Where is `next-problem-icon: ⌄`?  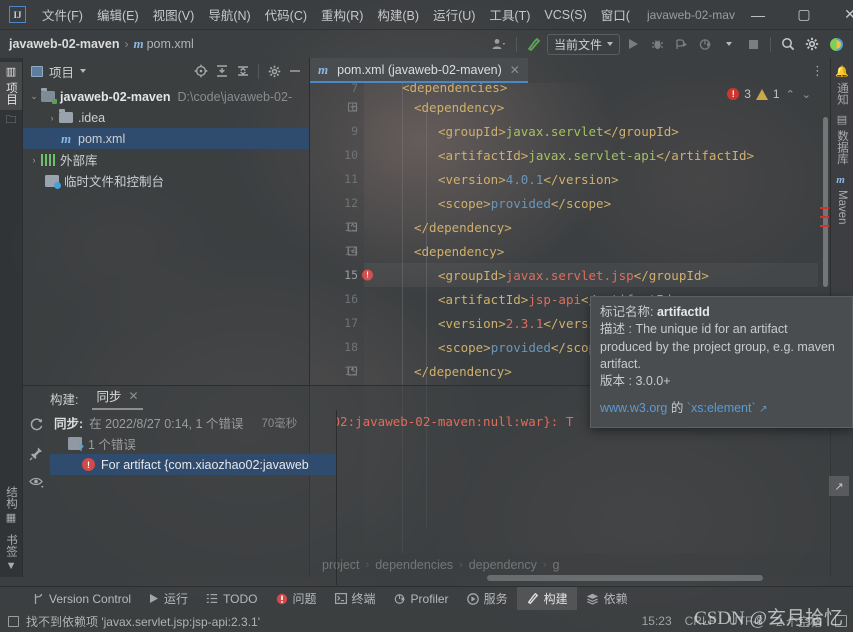
next-problem-icon: ⌄ is located at coordinates (806, 94).